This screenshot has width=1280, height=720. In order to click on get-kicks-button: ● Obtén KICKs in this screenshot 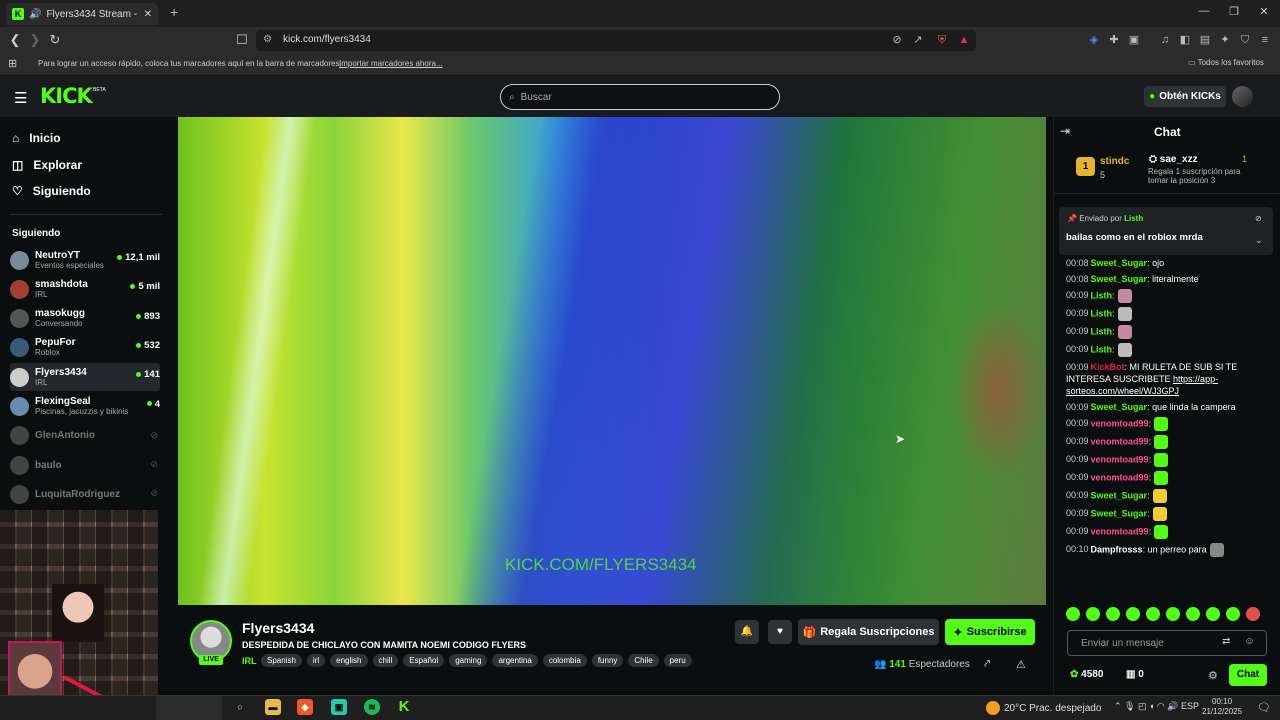, I will do `click(1185, 96)`.